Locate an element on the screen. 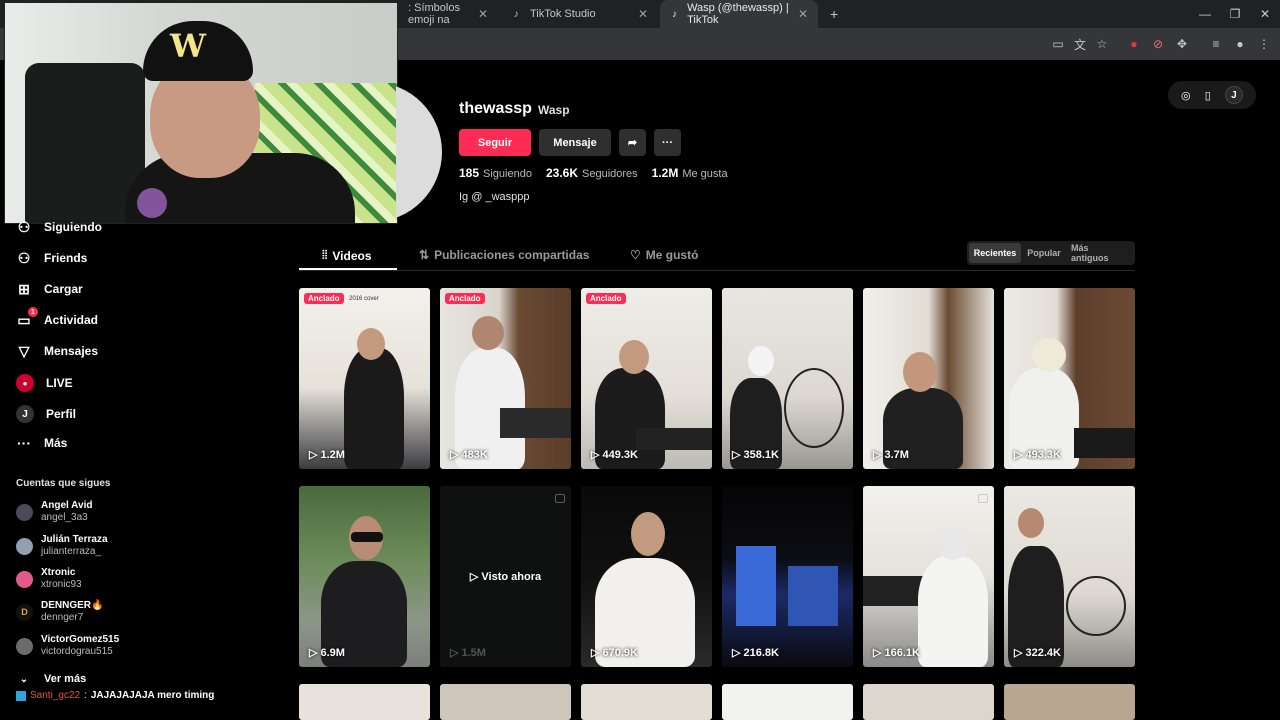 The height and width of the screenshot is (720, 1280). follow-button: Seguir is located at coordinates (495, 142).